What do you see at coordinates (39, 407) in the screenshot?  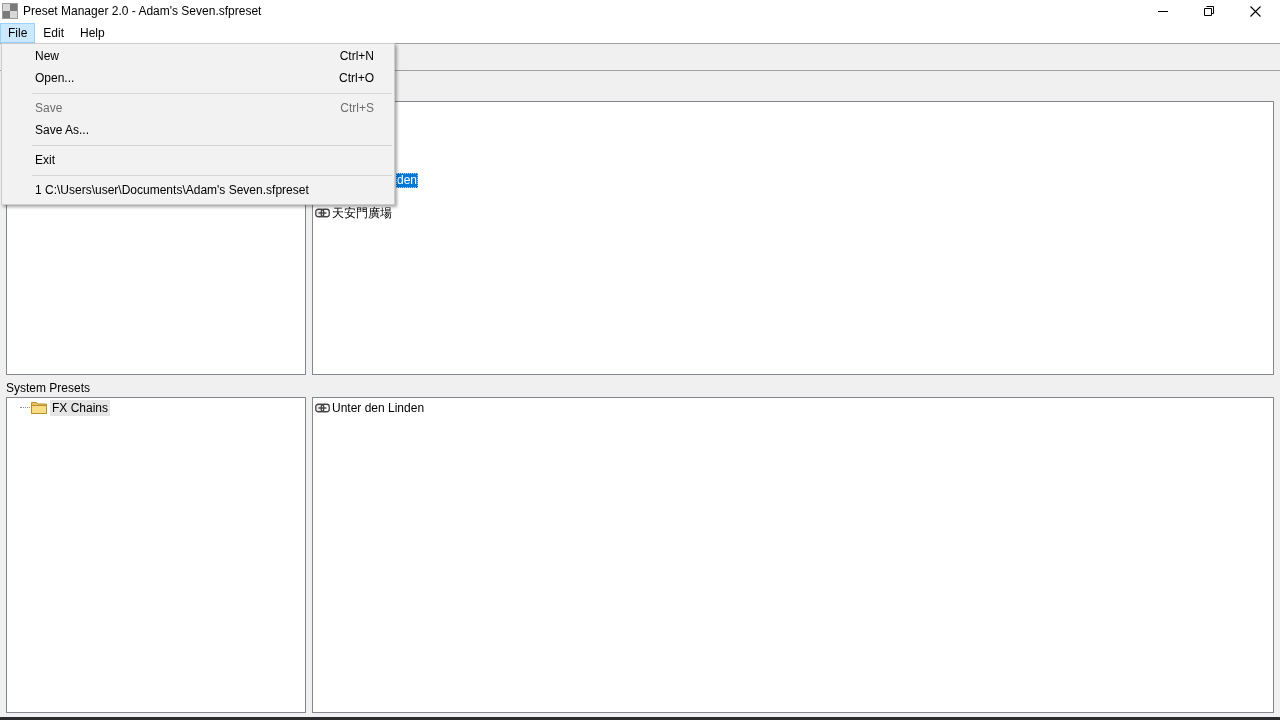 I see `folder-icon` at bounding box center [39, 407].